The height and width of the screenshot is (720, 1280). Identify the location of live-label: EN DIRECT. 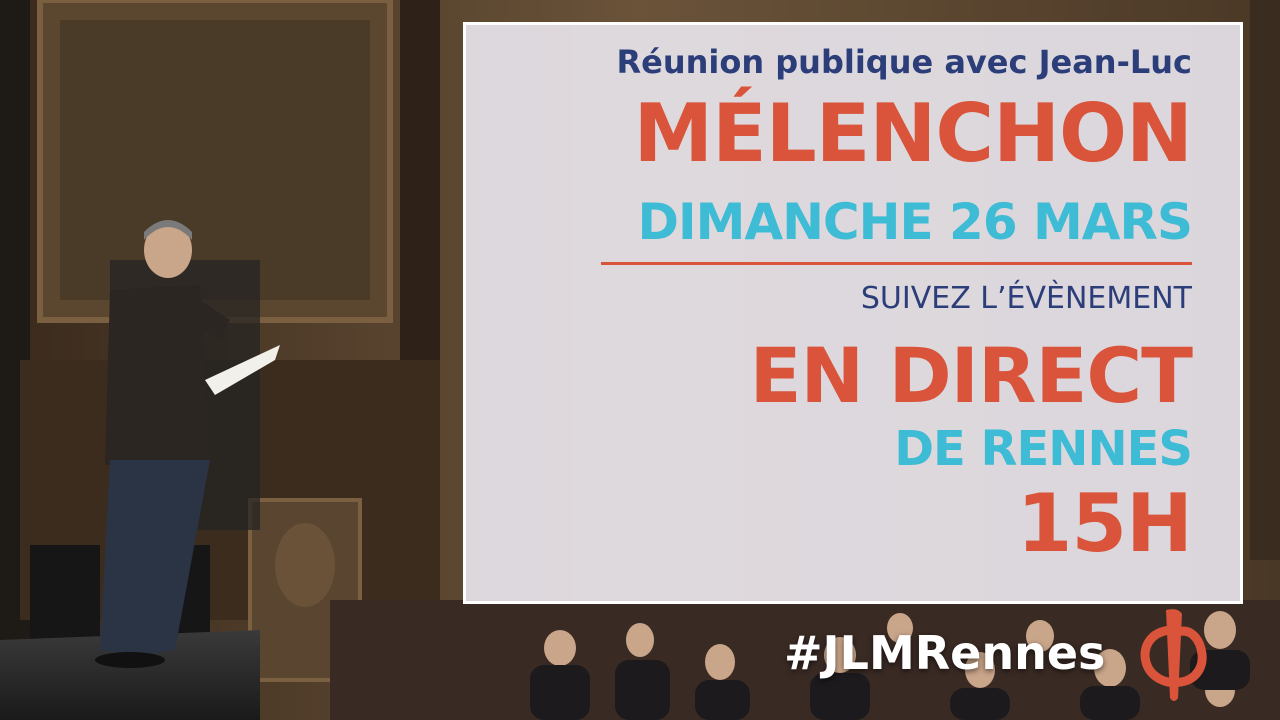
(971, 375).